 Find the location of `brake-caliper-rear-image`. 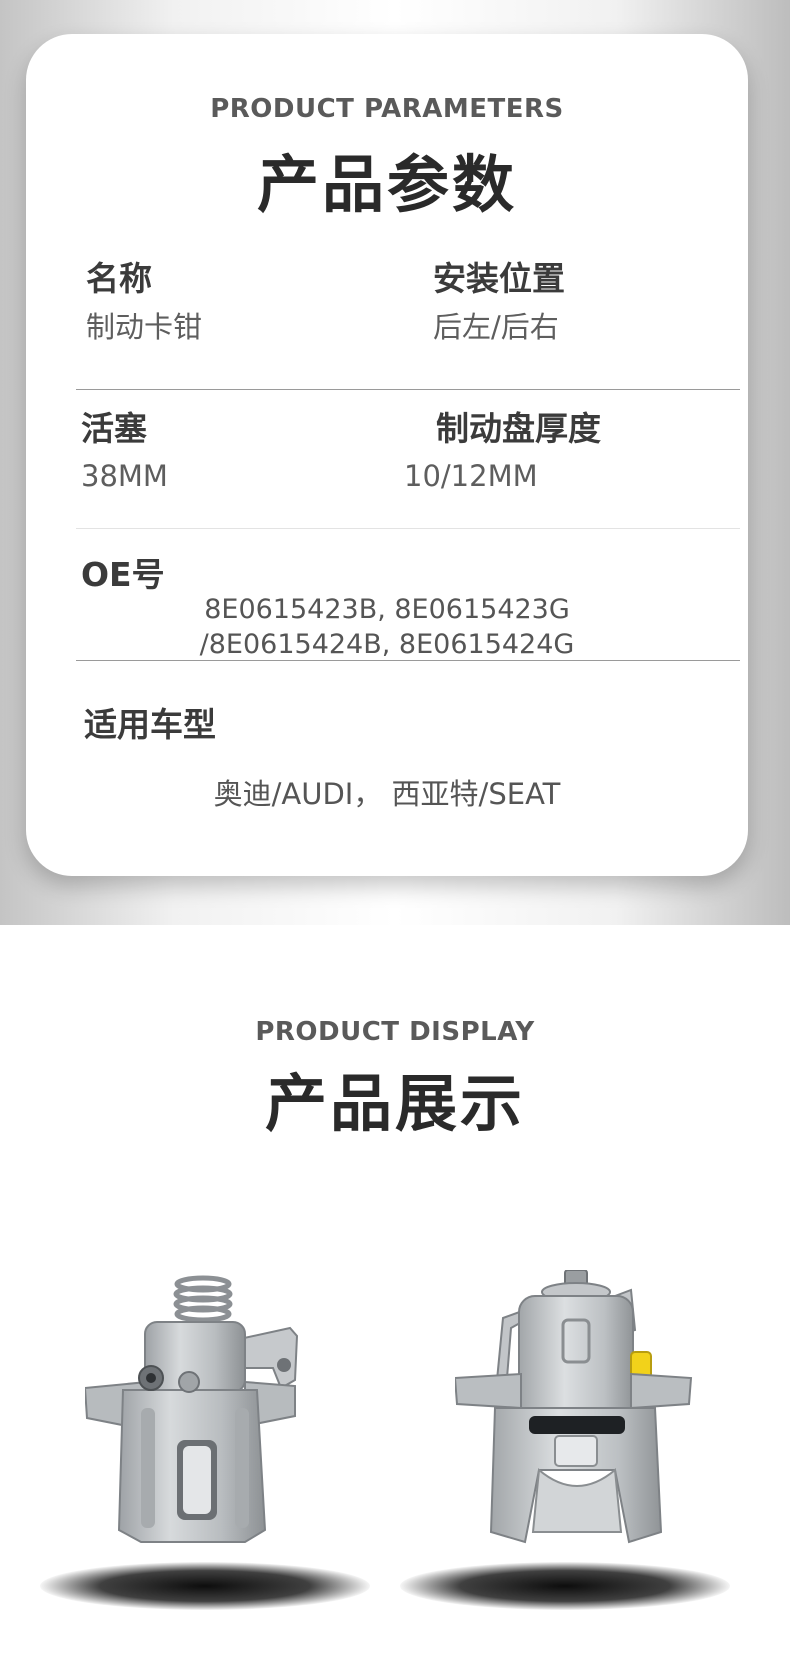

brake-caliper-rear-image is located at coordinates (574, 1407).